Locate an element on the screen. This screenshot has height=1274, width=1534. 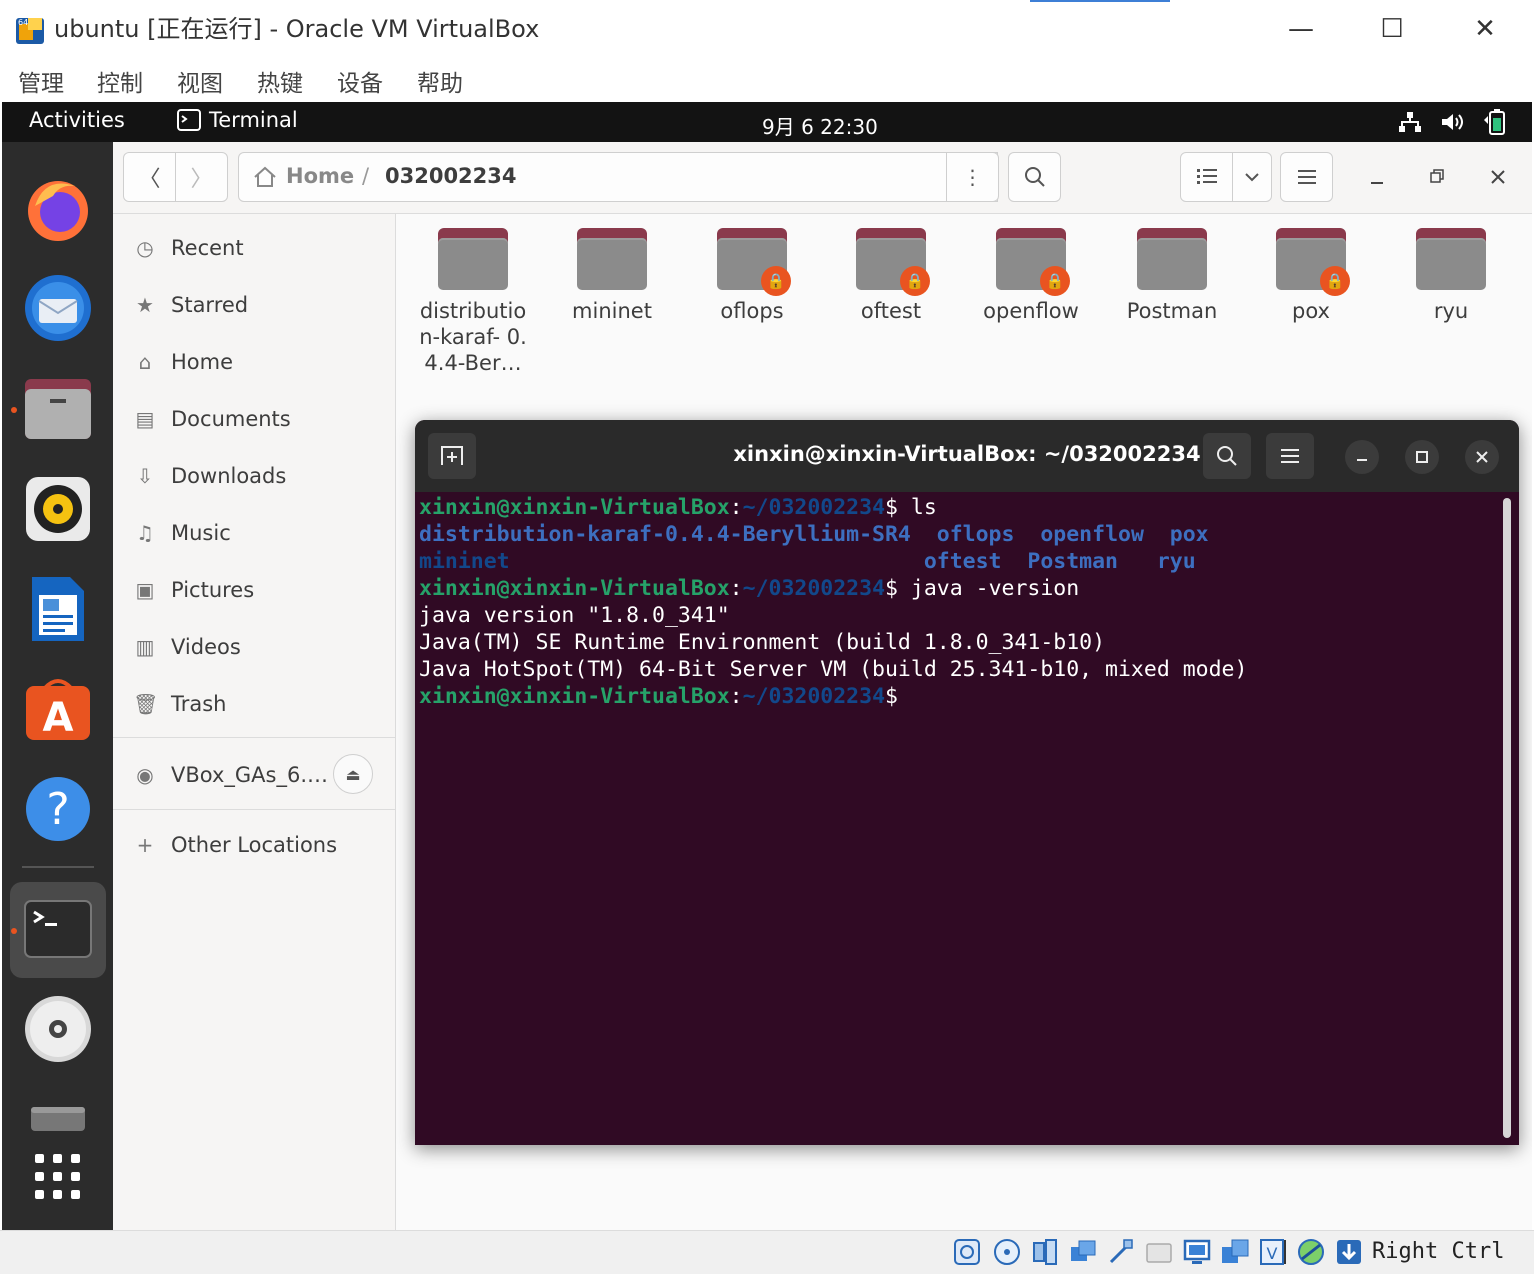
dock-writer is located at coordinates (58, 609).